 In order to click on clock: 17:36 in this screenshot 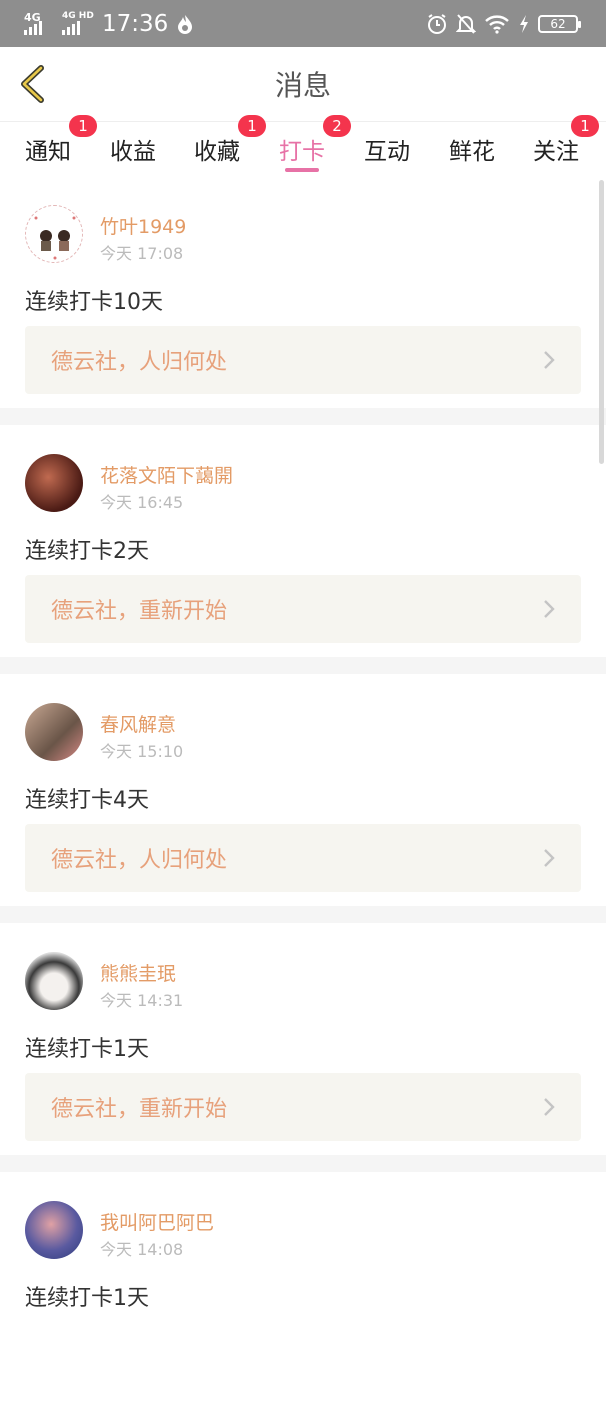, I will do `click(135, 23)`.